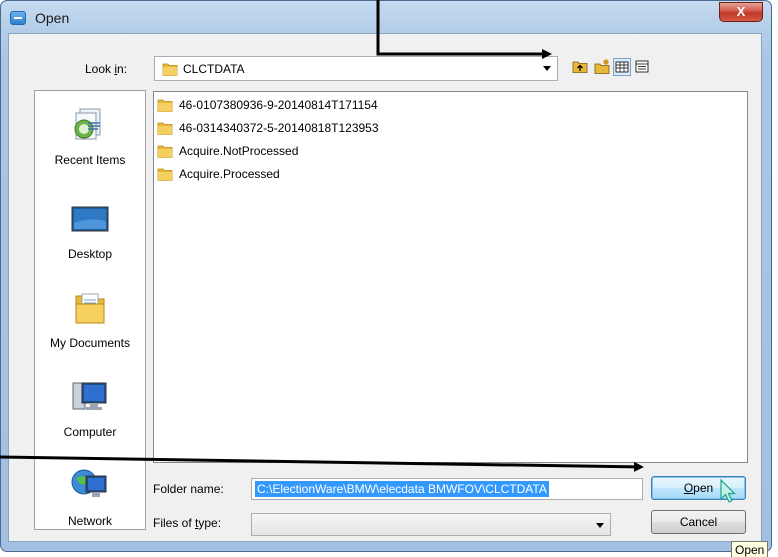  I want to click on place-label: Computer, so click(90, 432).